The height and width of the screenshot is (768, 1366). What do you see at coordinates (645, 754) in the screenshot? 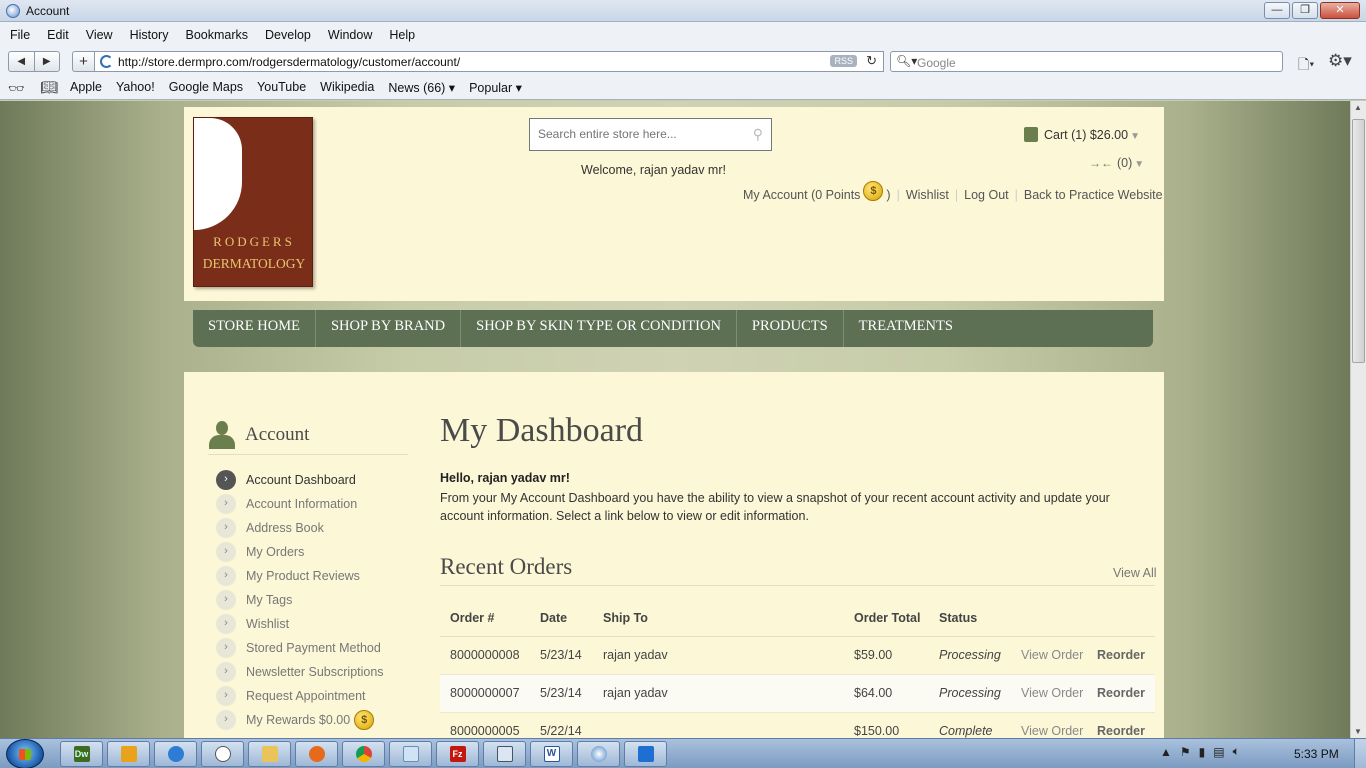
I see `taskbar-teamviewer` at bounding box center [645, 754].